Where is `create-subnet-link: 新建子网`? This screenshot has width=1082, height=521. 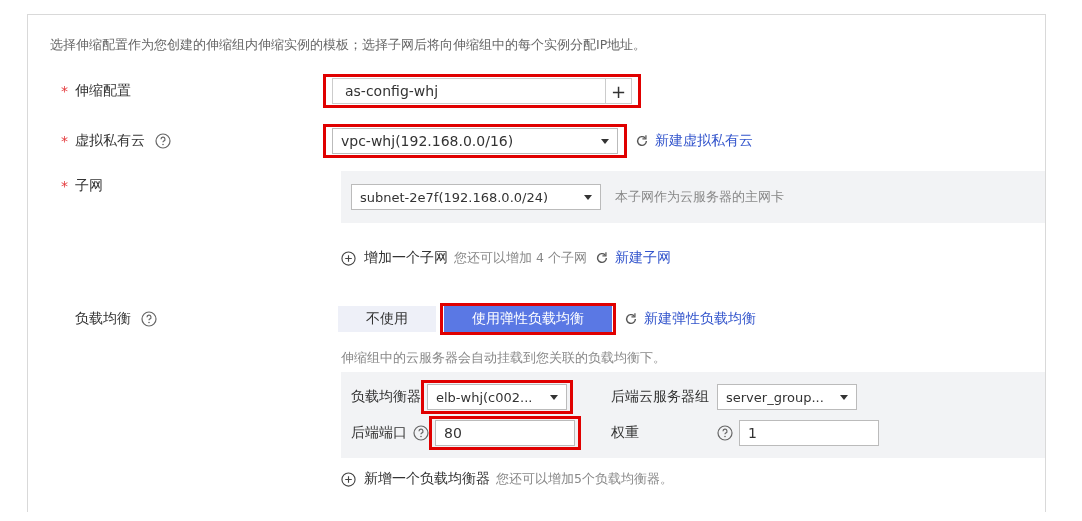
create-subnet-link: 新建子网 is located at coordinates (642, 258).